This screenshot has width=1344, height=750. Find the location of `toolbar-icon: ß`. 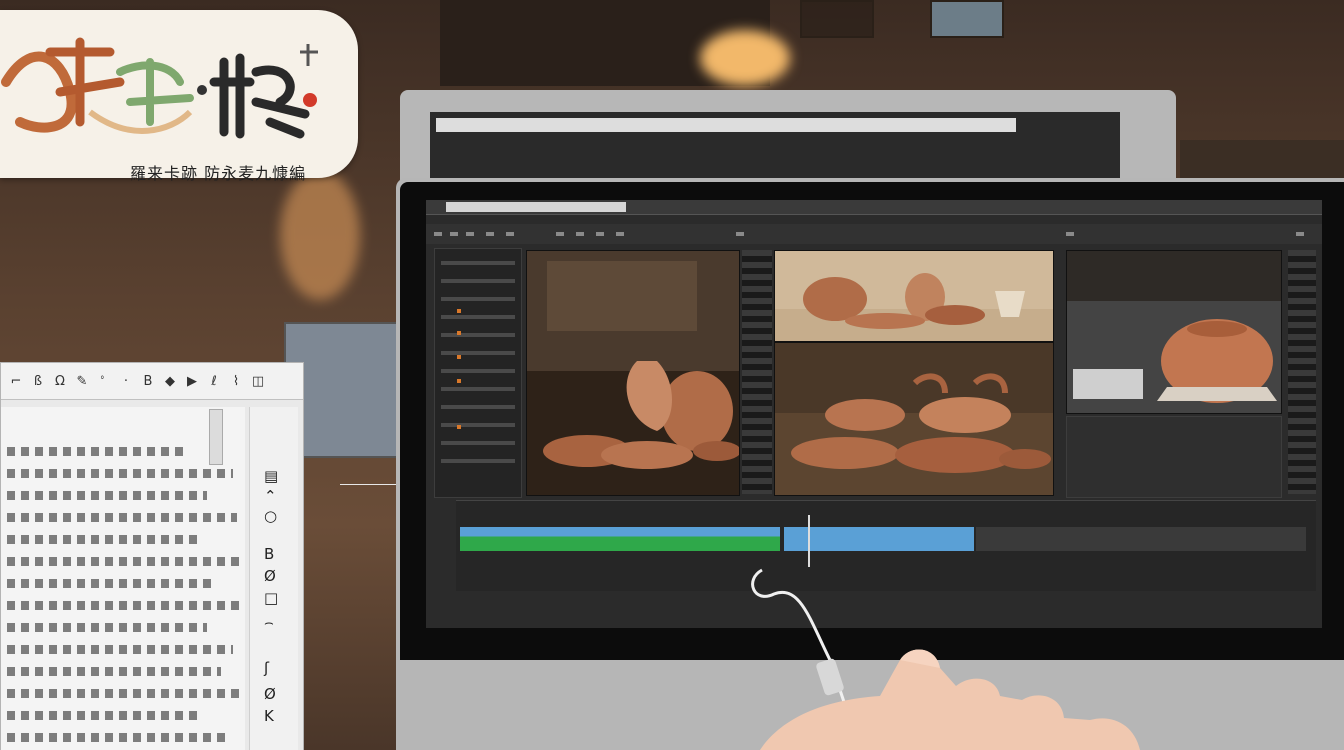

toolbar-icon: ß is located at coordinates (38, 381).